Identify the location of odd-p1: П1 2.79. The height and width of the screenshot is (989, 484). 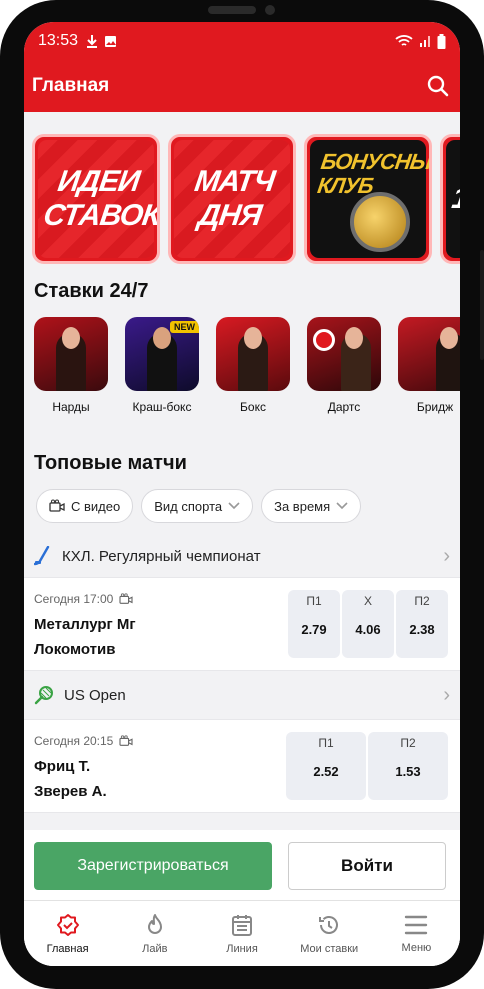
(314, 624).